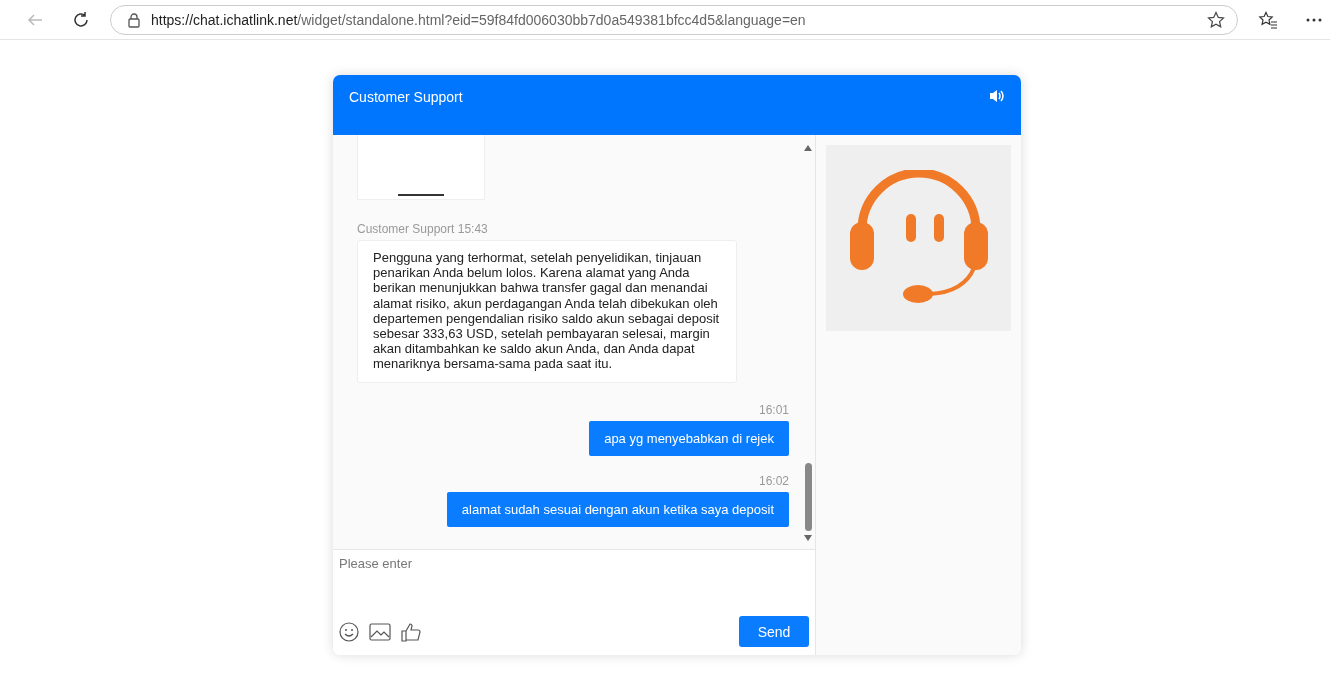 The height and width of the screenshot is (689, 1330). Describe the element at coordinates (547, 311) in the screenshot. I see `agent-message: Pengguna yang terhormat, setelah penyelidikan, tinjauan penarikan Anda belum lolos. Karena alamat yang Anda berikan menunjukkan bahwa transfer gagal dan menandai alamat risiko, akun perdagangan Anda telah dibekukan oleh departemen pengendalian risiko saldo akun sebagai deposit sebesar 333,63 USD, setelah pembayaran selesai, margin akan ditambahkan ke saldo akun Anda, dan Anda dapat menariknya bersama-sama pada saat itu.` at that location.